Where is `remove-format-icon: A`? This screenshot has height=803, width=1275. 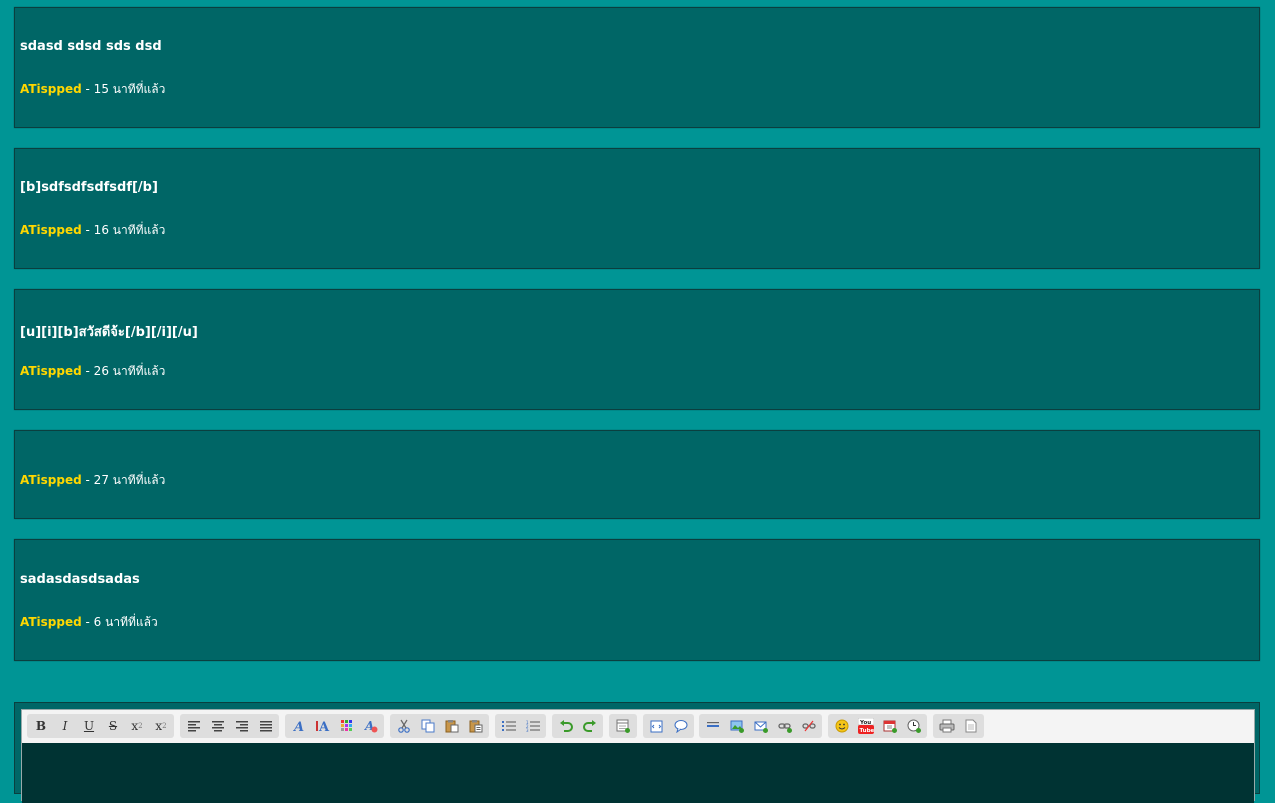
remove-format-icon: A is located at coordinates (371, 726).